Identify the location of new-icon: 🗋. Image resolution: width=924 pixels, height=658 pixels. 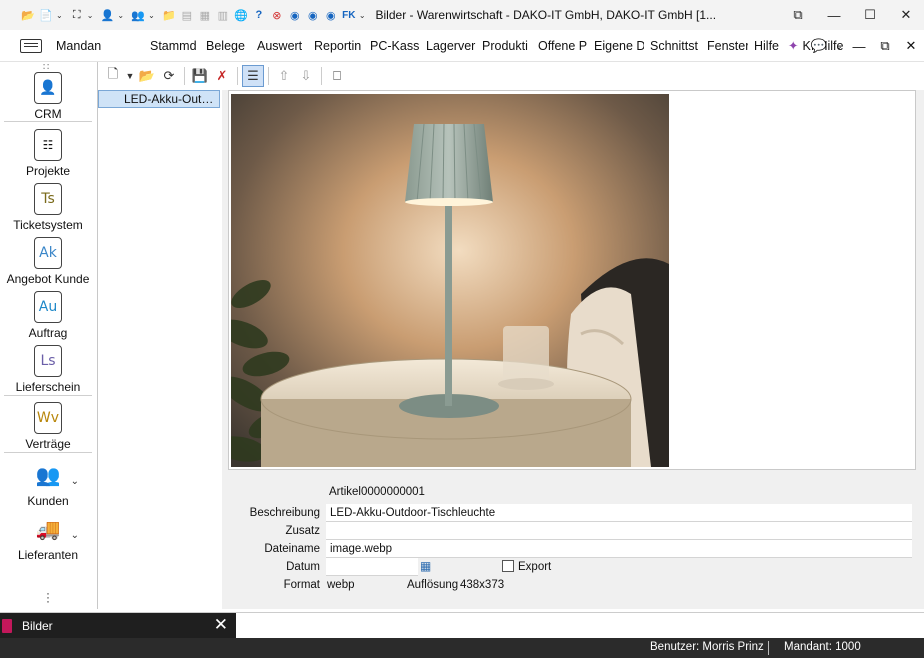
(113, 76).